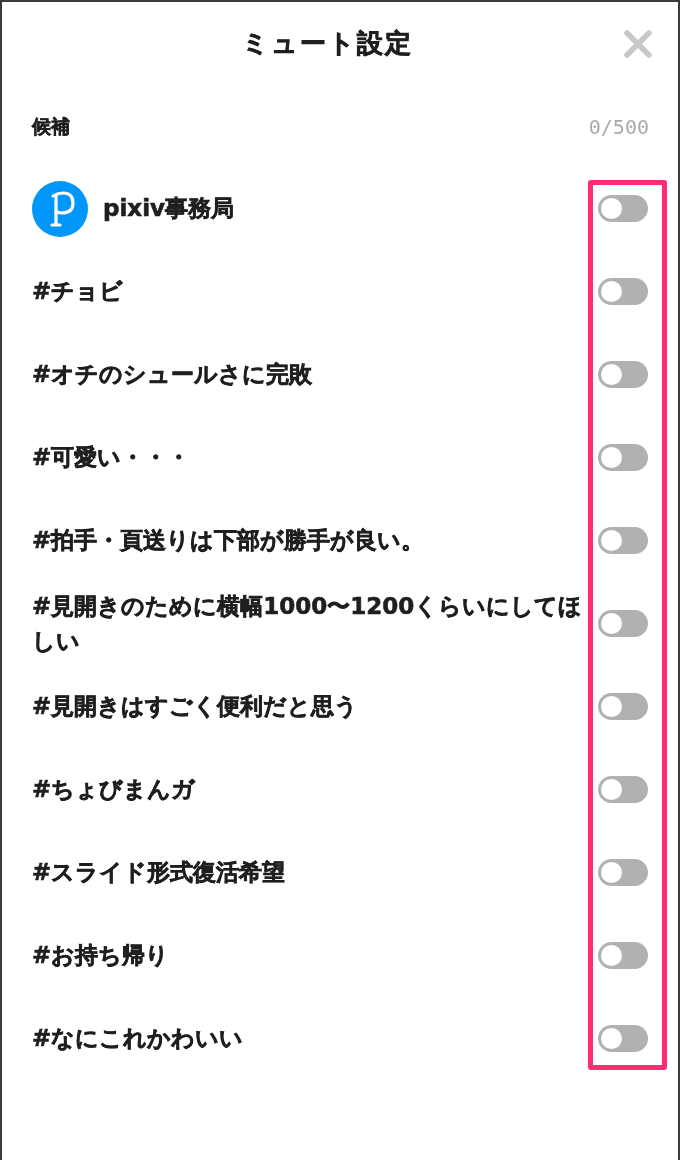 The image size is (680, 1160). Describe the element at coordinates (60, 208) in the screenshot. I see `avatar-icon` at that location.